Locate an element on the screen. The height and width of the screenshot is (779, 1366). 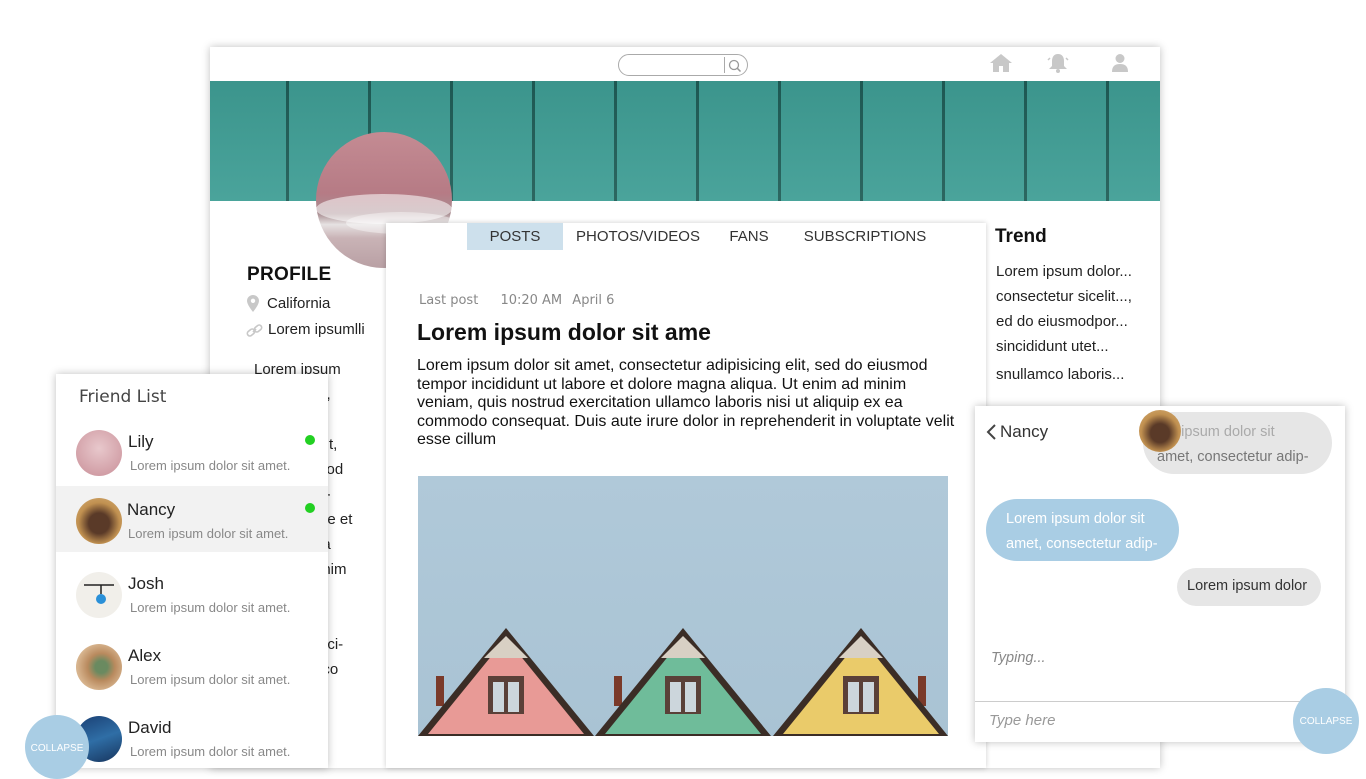
profile-location: California is located at coordinates (299, 303).